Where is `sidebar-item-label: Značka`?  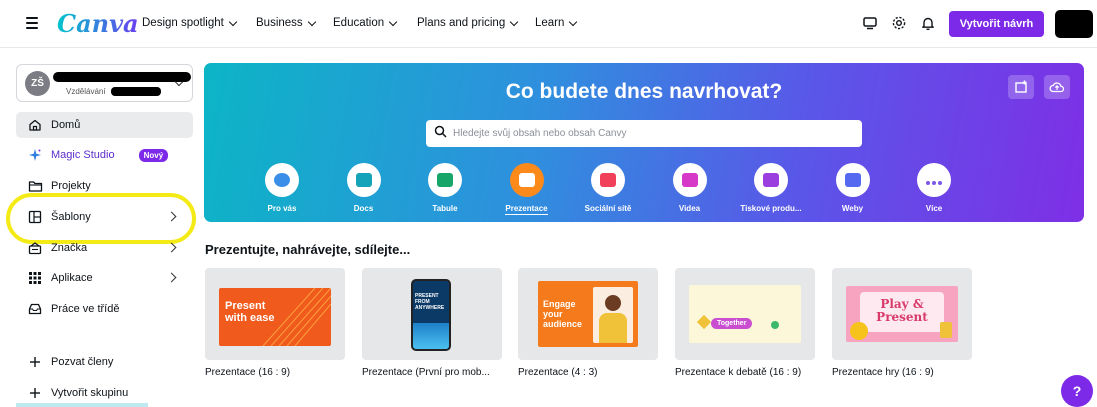
sidebar-item-label: Značka is located at coordinates (69, 248).